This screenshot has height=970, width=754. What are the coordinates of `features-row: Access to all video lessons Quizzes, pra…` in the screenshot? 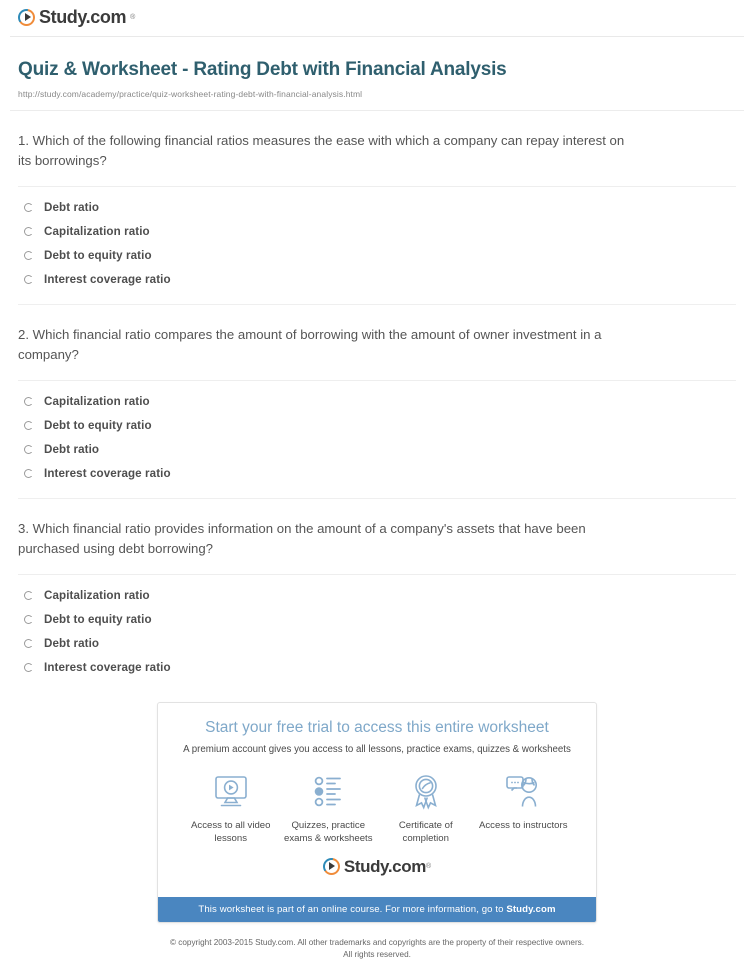 It's located at (377, 802).